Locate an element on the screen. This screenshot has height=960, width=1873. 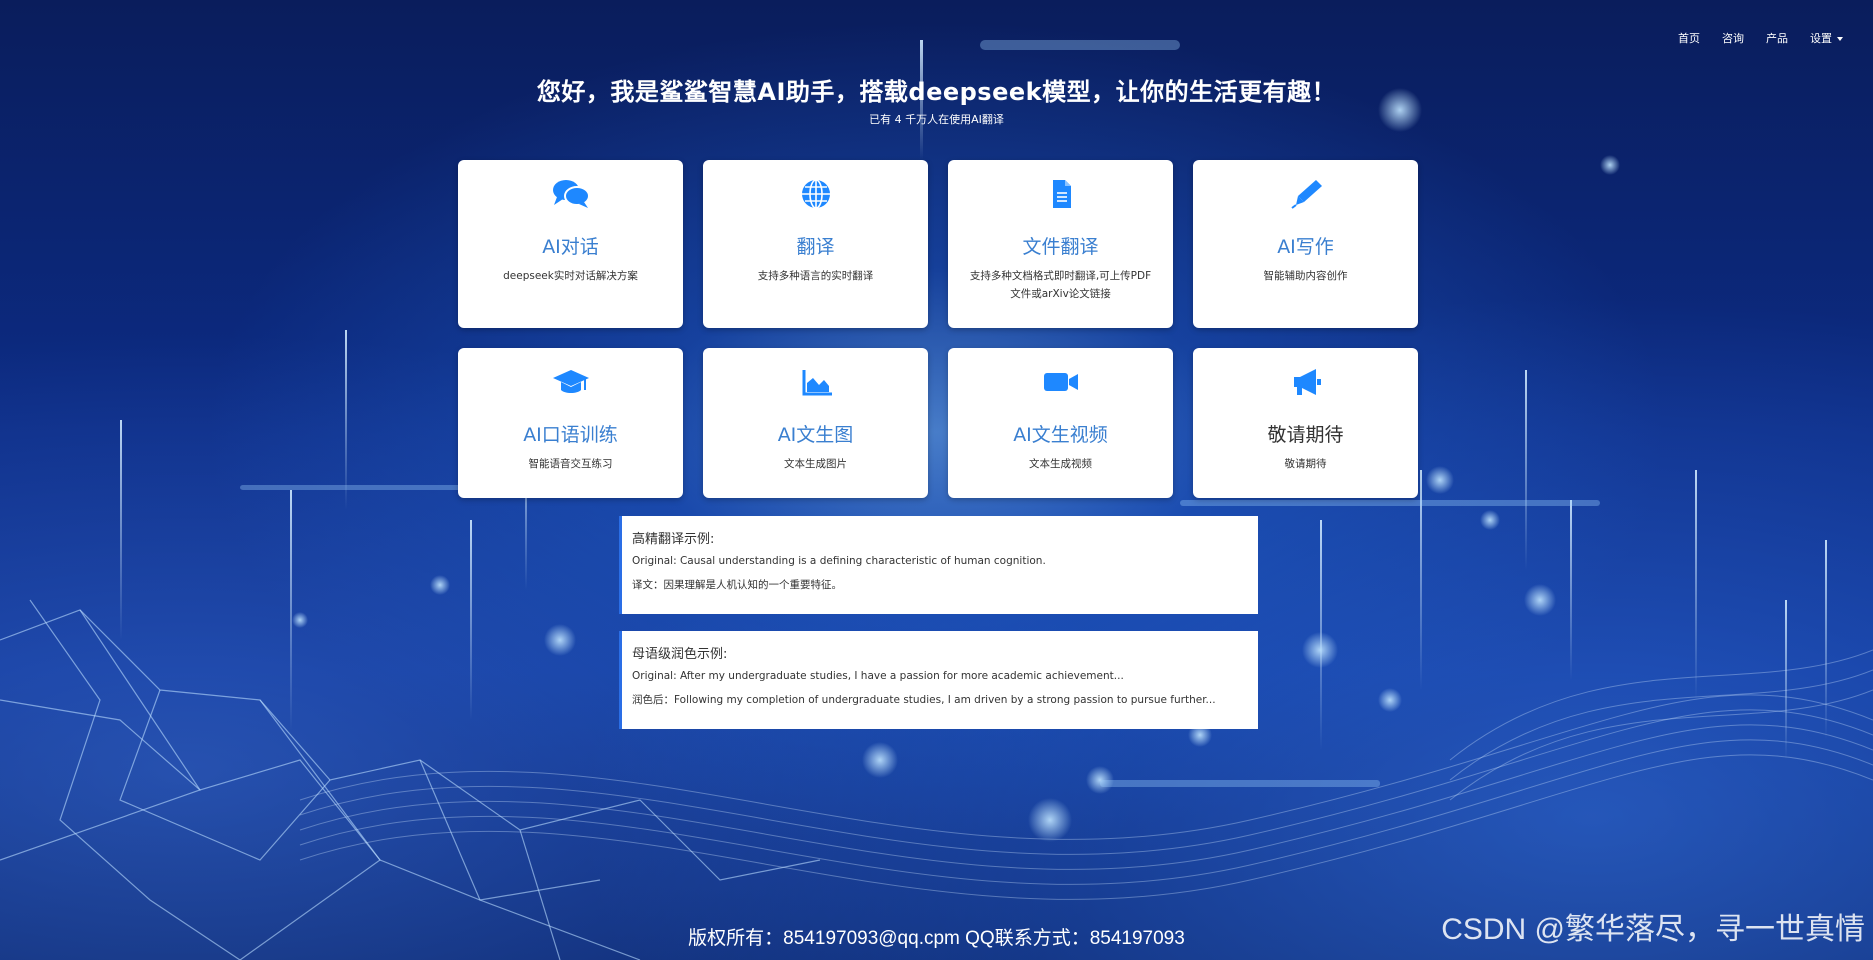
card-ai-chat: AI对话 deepseek实时对话解决方案 is located at coordinates (570, 244).